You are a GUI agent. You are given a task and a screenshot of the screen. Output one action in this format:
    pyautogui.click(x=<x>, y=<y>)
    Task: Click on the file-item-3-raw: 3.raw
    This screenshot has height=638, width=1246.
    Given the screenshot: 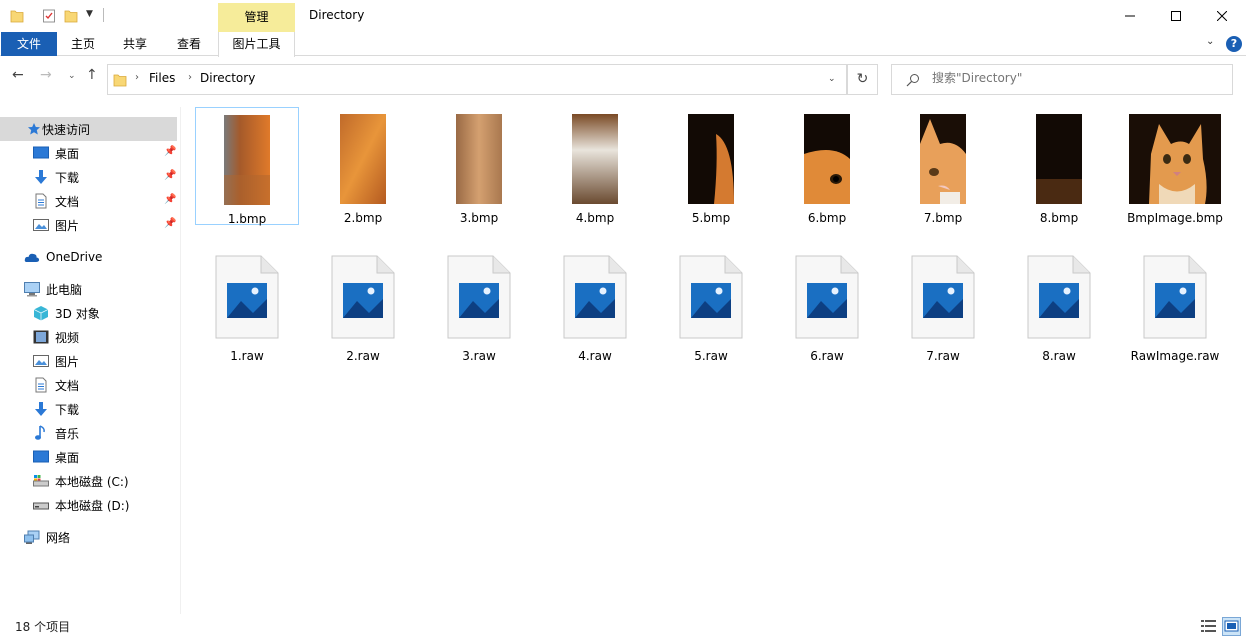 What is the action you would take?
    pyautogui.click(x=479, y=304)
    